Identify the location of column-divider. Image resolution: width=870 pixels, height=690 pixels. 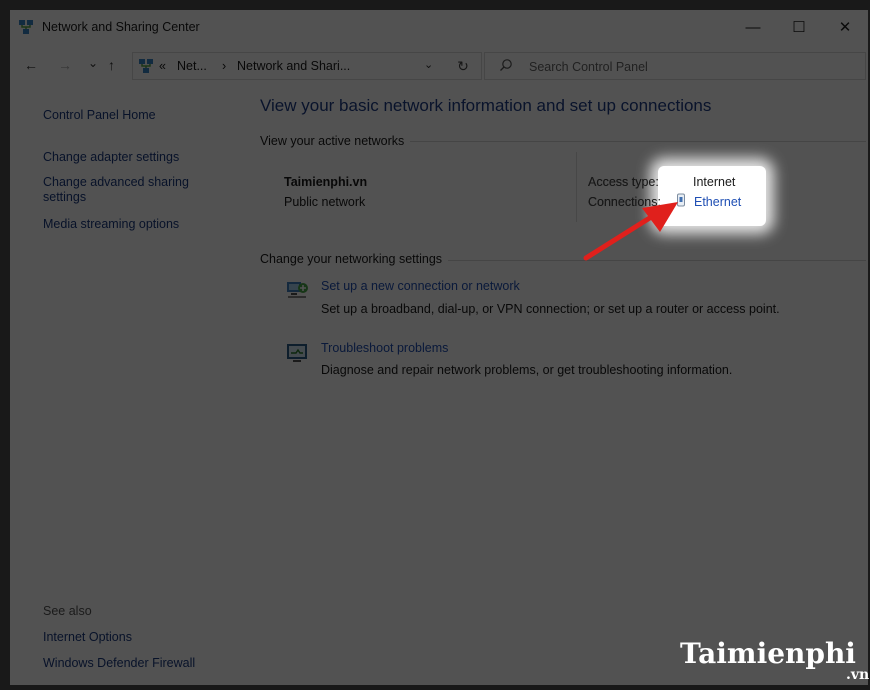
(576, 187).